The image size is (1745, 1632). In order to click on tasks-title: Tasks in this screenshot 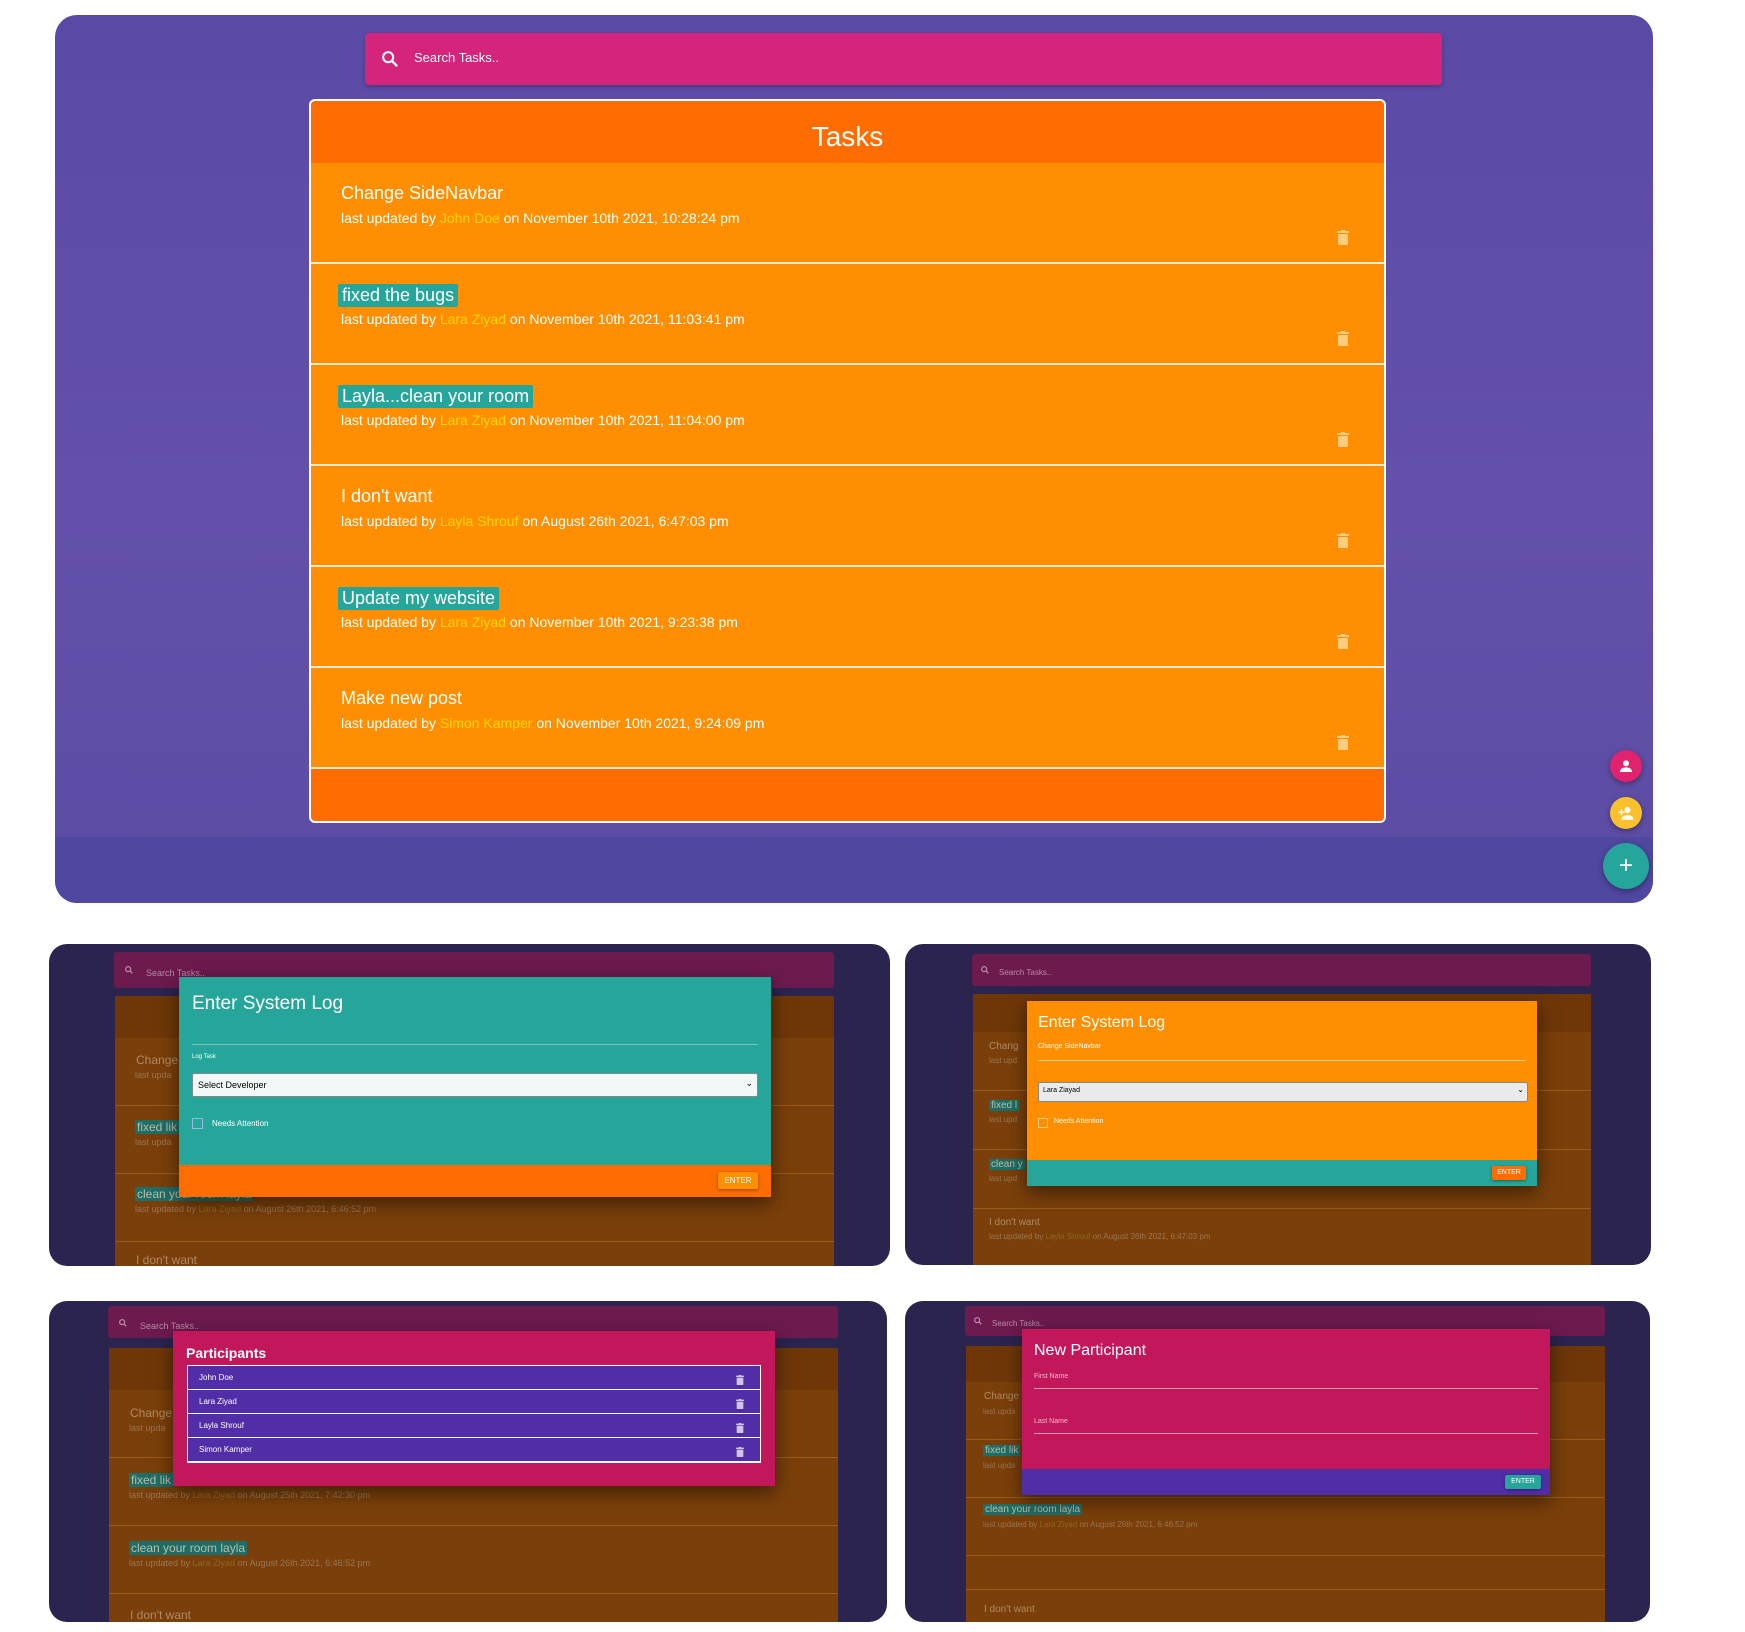, I will do `click(847, 136)`.